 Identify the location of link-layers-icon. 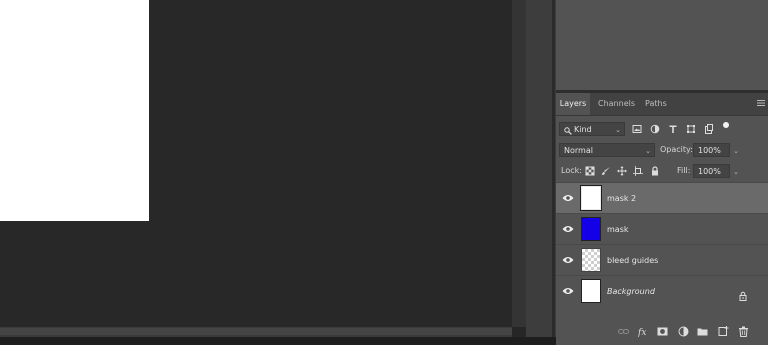
(623, 331).